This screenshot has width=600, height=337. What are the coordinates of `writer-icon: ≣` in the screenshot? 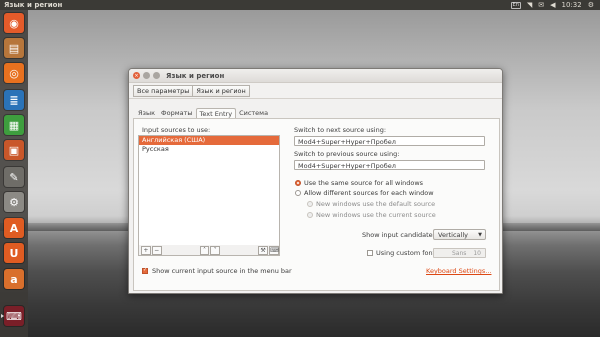 It's located at (14, 100).